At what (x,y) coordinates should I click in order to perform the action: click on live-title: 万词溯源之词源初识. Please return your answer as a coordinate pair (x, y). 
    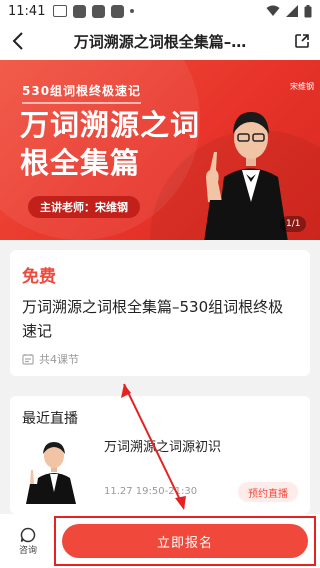
    Looking at the image, I should click on (163, 447).